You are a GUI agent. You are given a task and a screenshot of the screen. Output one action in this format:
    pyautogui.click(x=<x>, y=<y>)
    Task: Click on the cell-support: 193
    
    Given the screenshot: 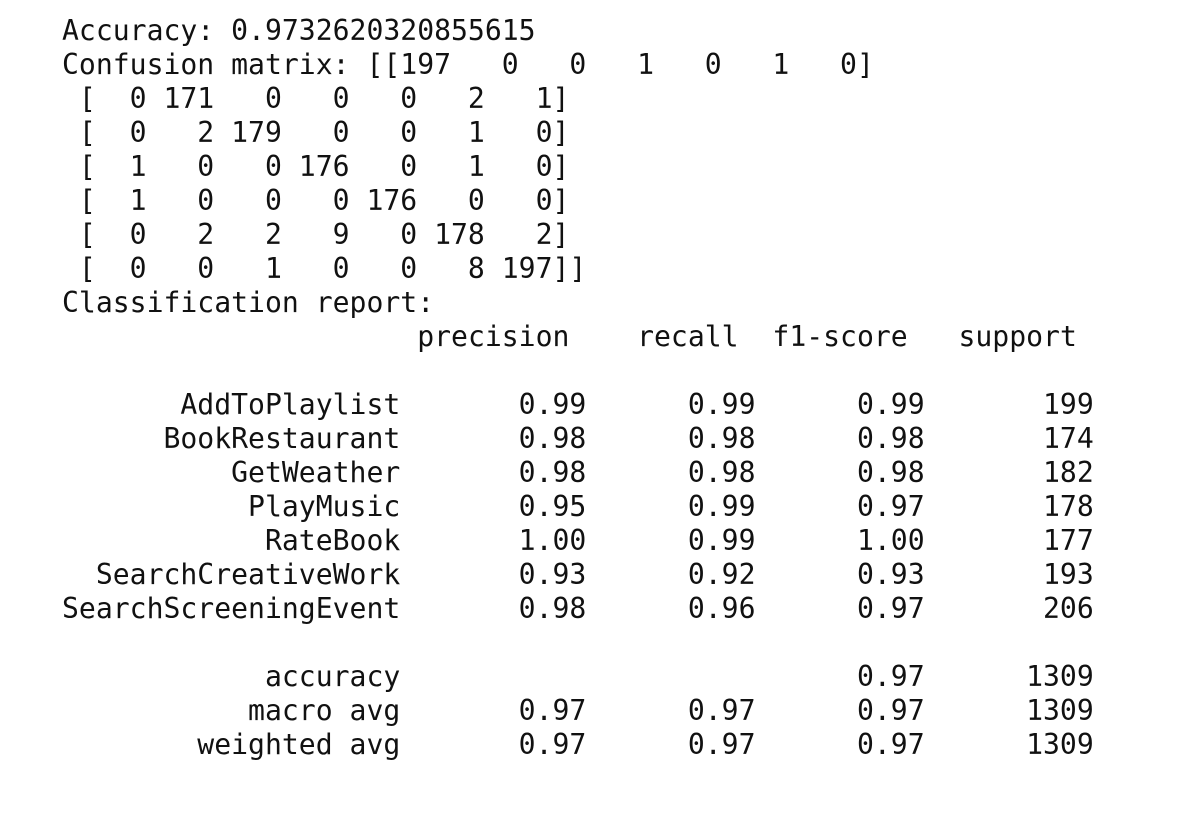 What is the action you would take?
    pyautogui.click(x=1009, y=574)
    